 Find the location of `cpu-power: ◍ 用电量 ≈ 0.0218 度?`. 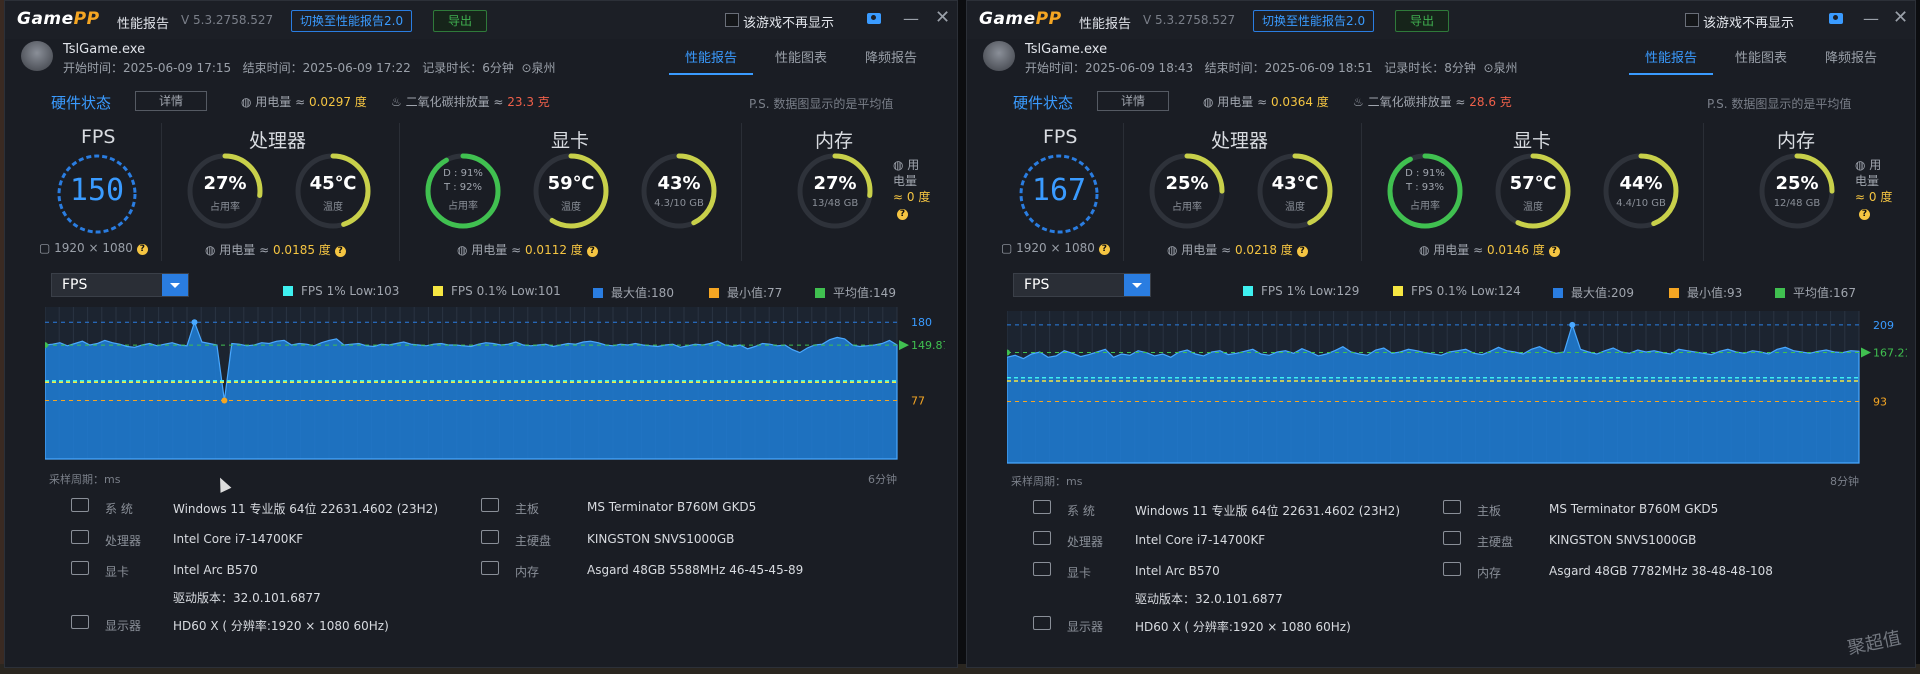

cpu-power: ◍ 用电量 ≈ 0.0218 度? is located at coordinates (1237, 249).